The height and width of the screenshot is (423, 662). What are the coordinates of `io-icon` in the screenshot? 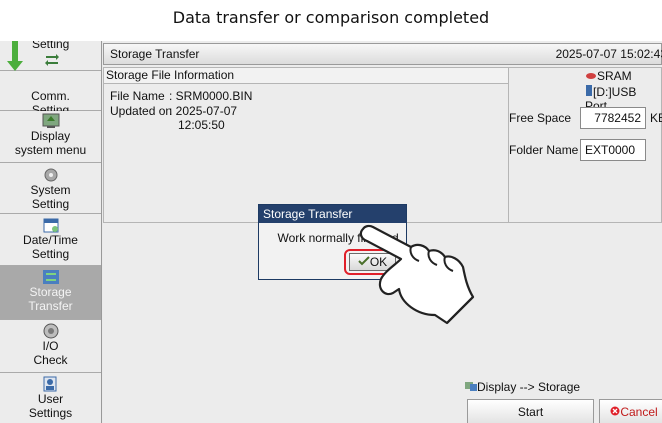 It's located at (50, 331).